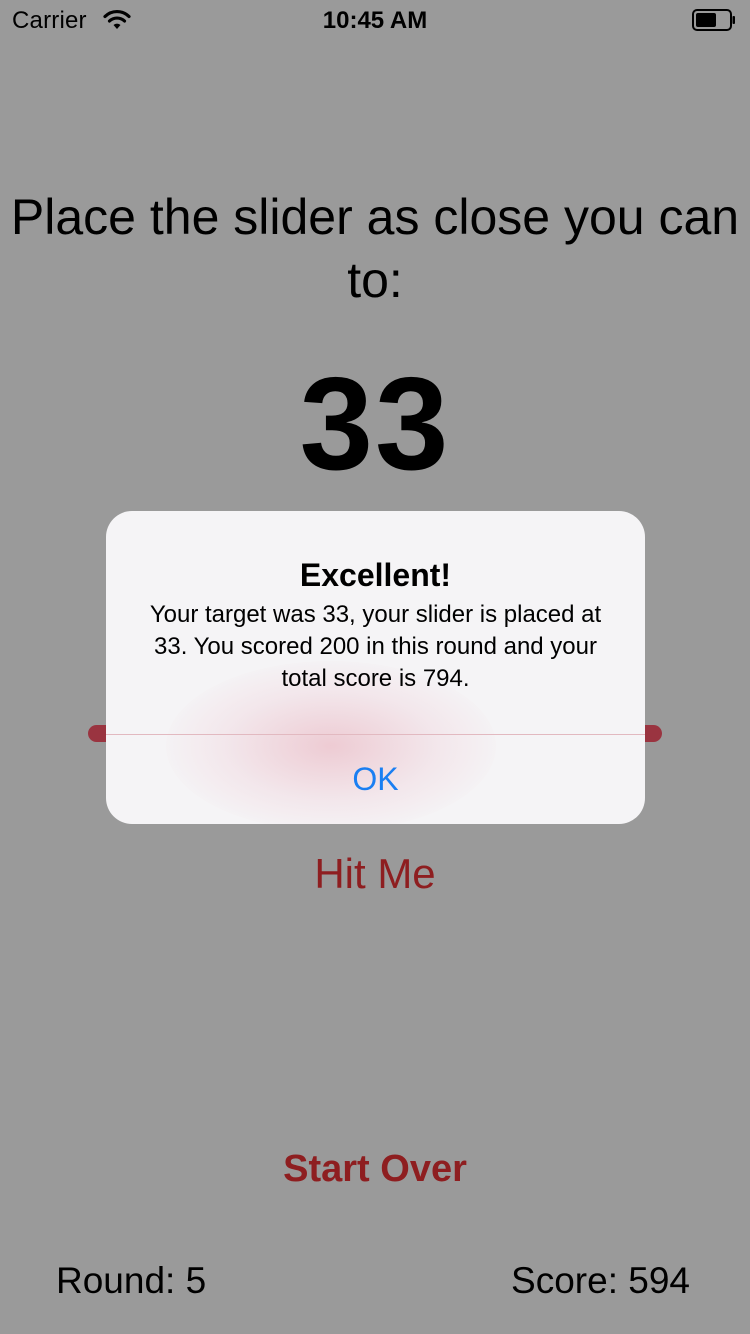 The width and height of the screenshot is (750, 1334). I want to click on battery-icon, so click(713, 20).